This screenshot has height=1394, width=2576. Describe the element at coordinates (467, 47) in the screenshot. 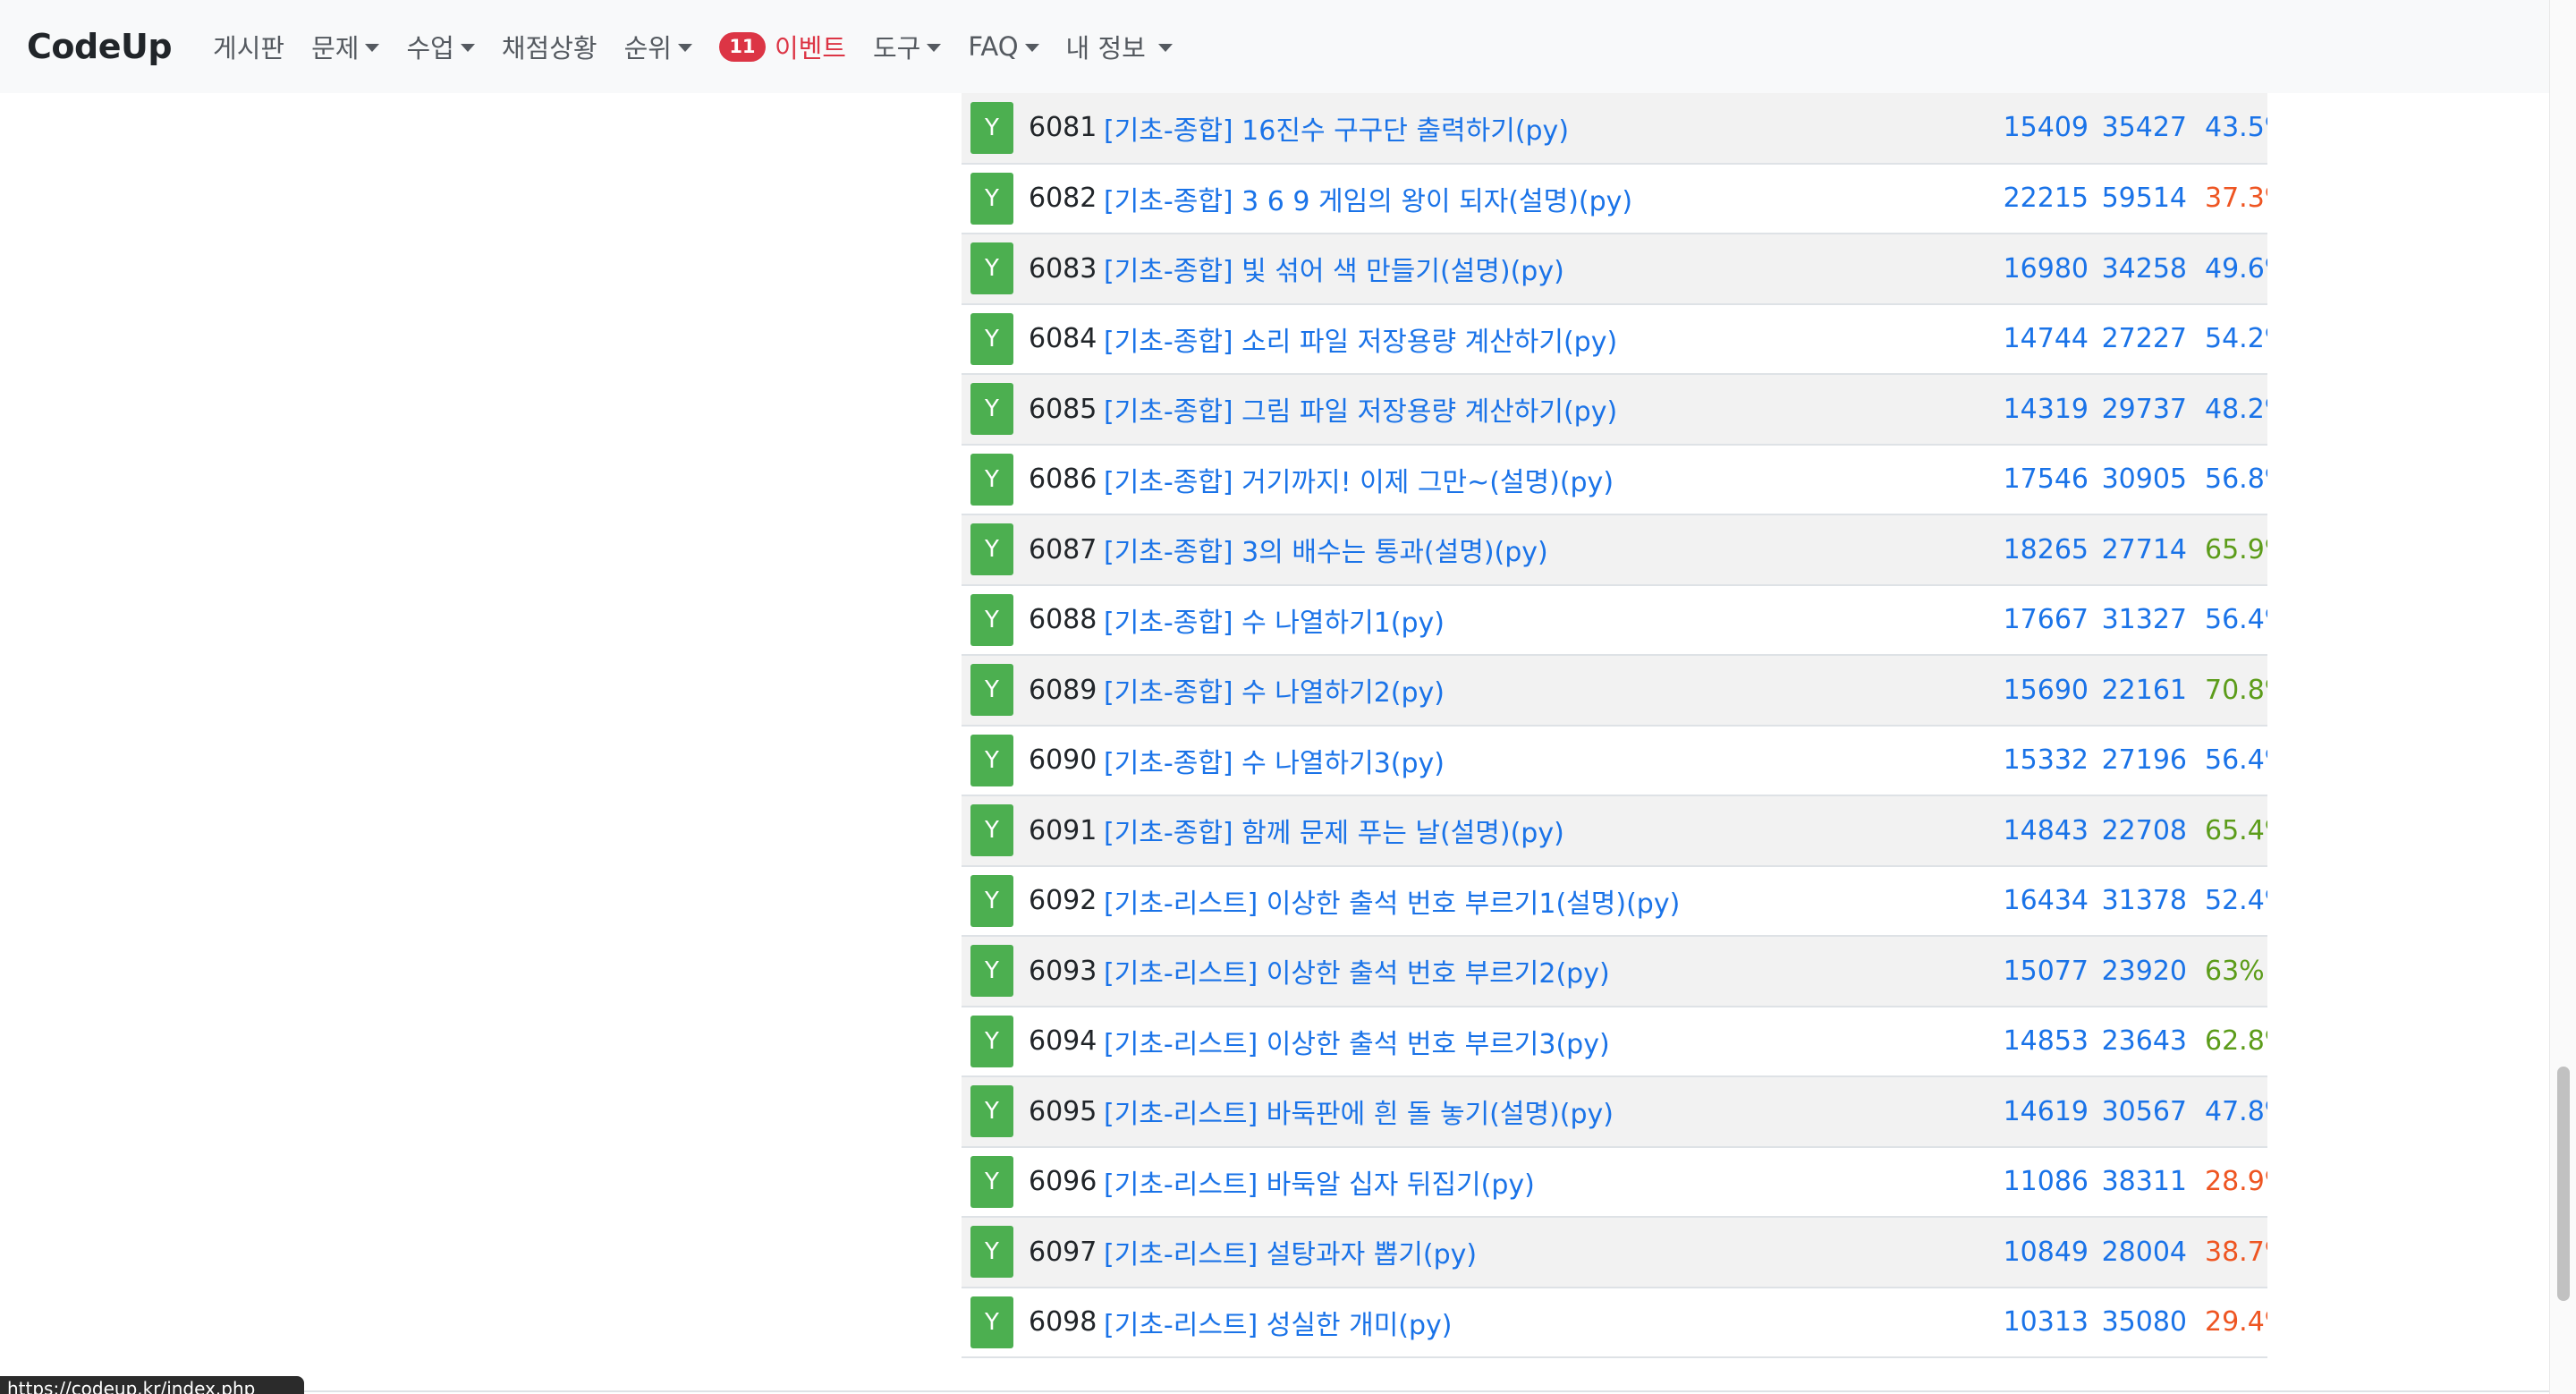

I see `caret-down-icon` at that location.